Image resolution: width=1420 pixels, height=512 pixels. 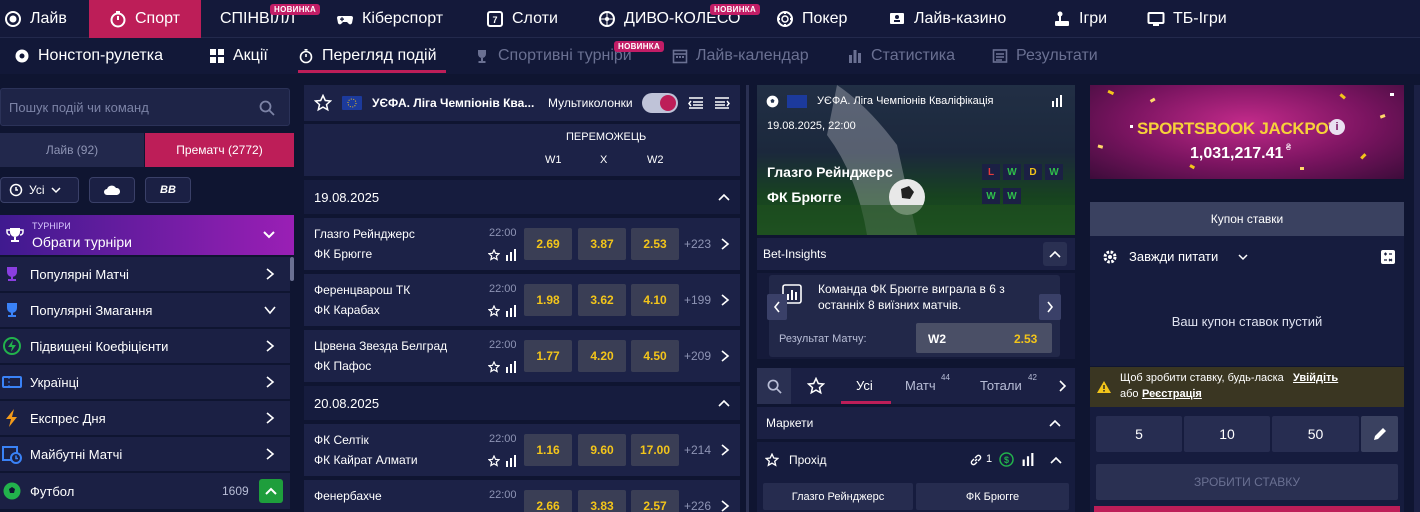 What do you see at coordinates (696, 103) in the screenshot?
I see `collapse-all-icon` at bounding box center [696, 103].